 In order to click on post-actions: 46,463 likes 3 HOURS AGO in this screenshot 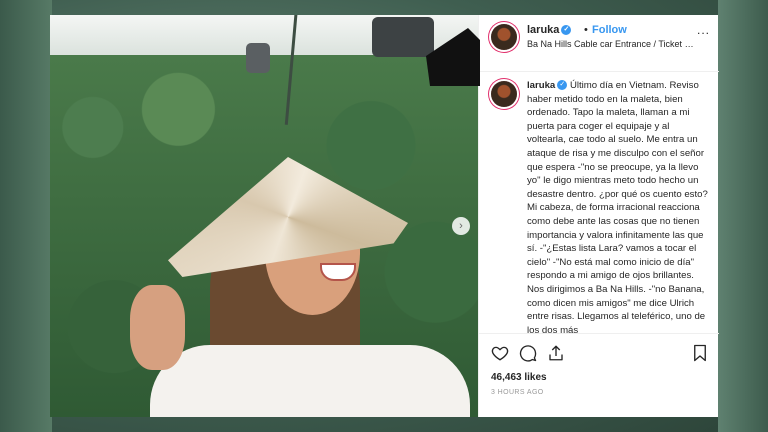, I will do `click(599, 375)`.